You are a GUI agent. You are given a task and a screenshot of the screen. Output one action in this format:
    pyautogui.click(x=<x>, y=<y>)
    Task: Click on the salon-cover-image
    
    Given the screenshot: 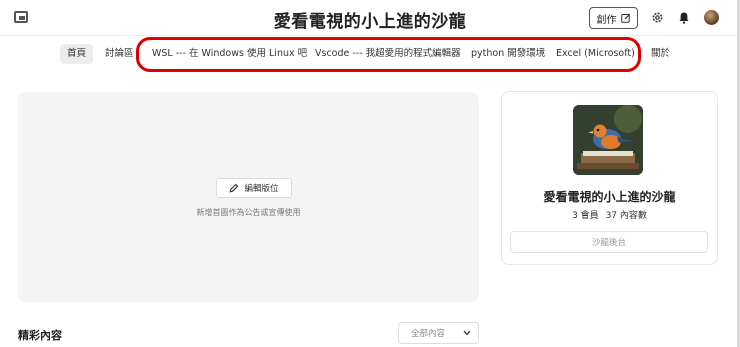 What is the action you would take?
    pyautogui.click(x=608, y=140)
    